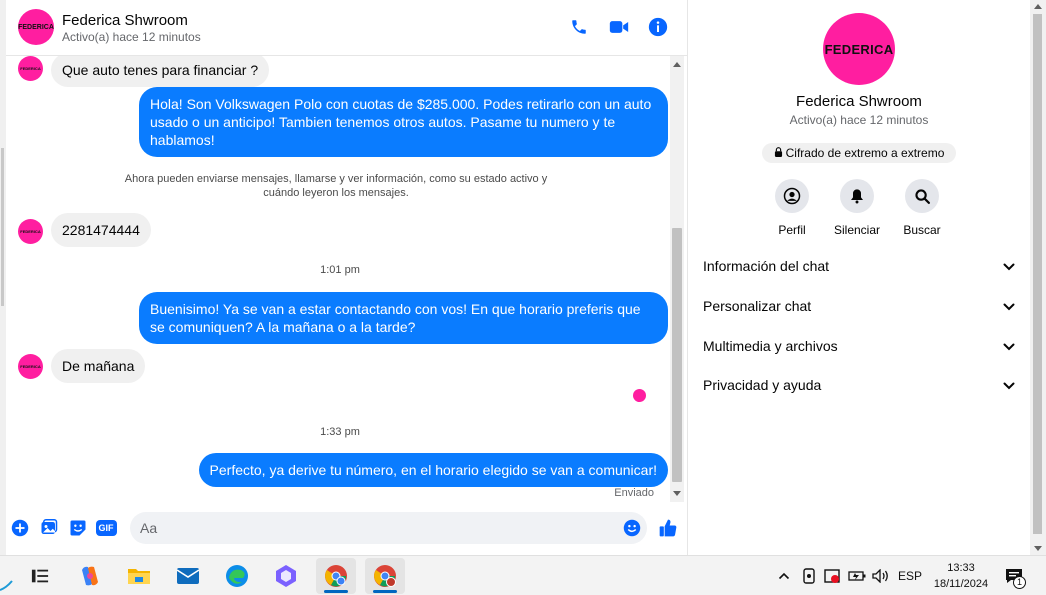 This screenshot has height=595, width=1046. What do you see at coordinates (859, 306) in the screenshot?
I see `section-customize-chat: Personalizar chat` at bounding box center [859, 306].